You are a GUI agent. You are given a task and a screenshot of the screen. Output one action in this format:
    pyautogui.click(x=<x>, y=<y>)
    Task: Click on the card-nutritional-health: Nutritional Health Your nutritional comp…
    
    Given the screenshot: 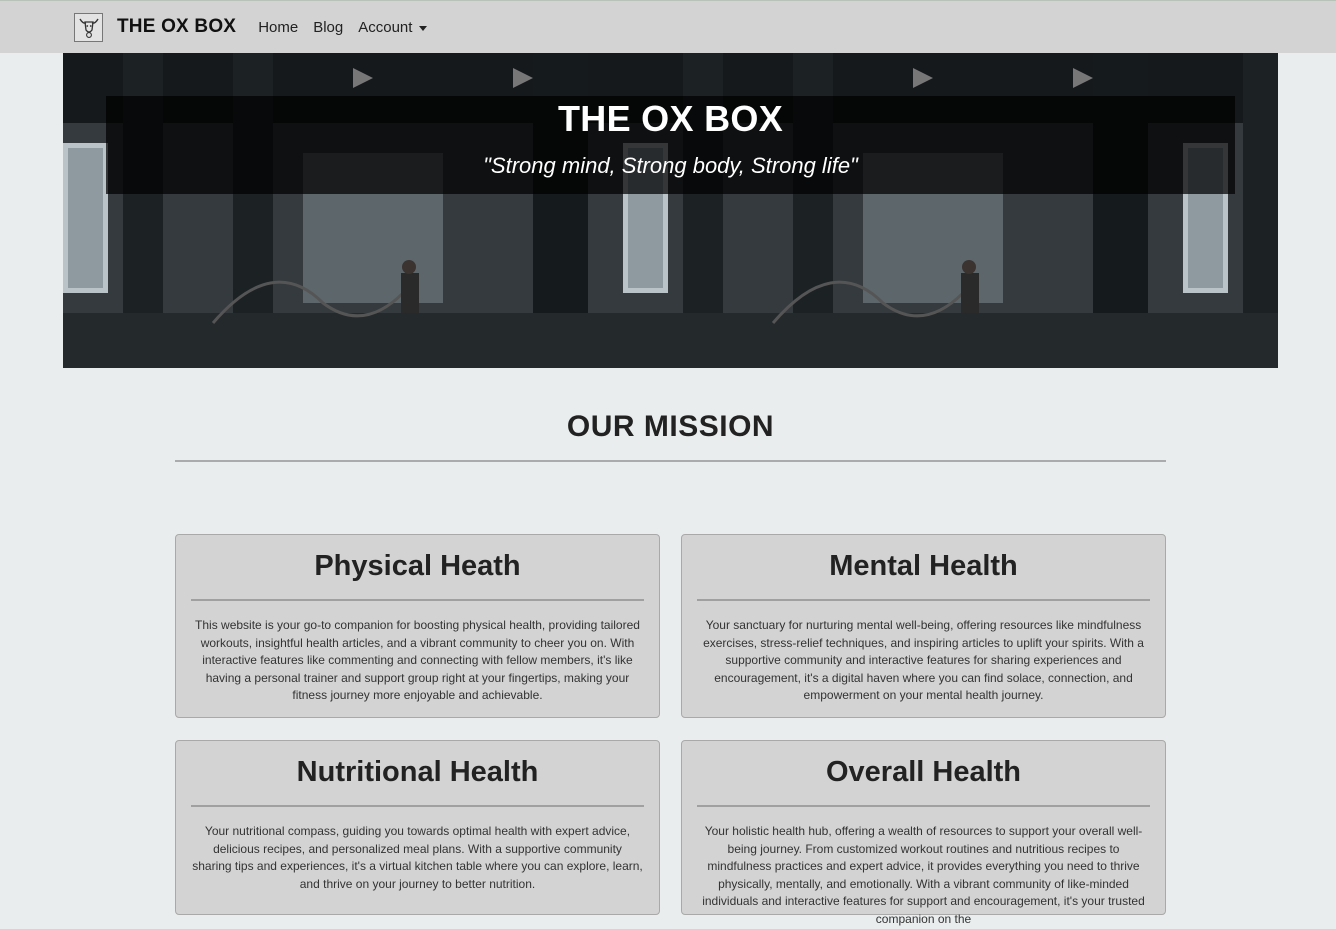 What is the action you would take?
    pyautogui.click(x=417, y=827)
    